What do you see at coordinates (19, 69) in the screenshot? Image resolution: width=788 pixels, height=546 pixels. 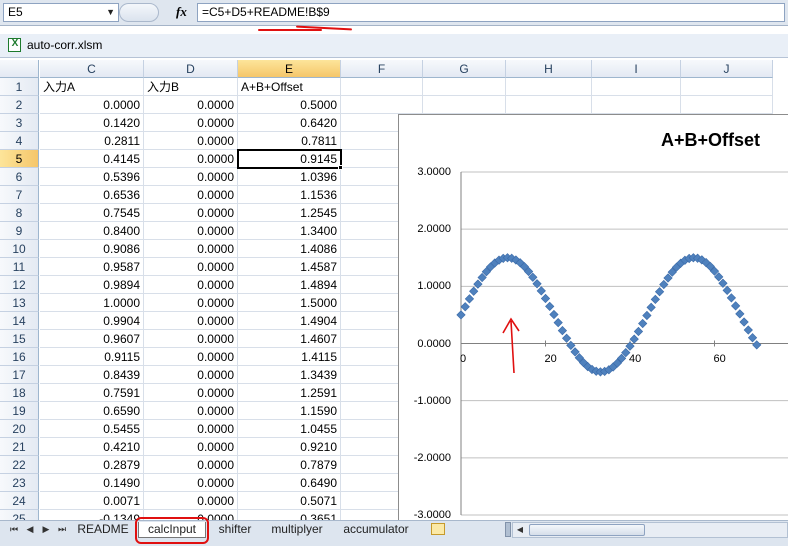 I see `select-all-corner` at bounding box center [19, 69].